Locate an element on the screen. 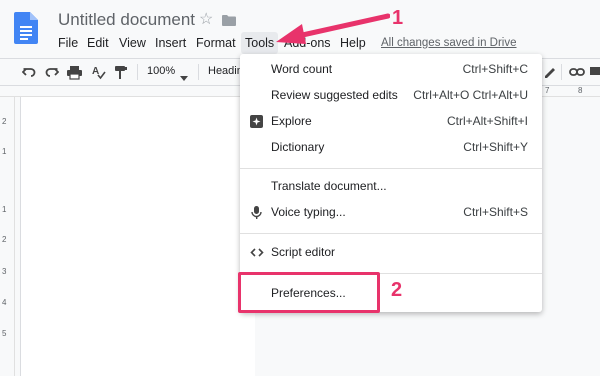 This screenshot has height=376, width=600. menu-insert: Insert is located at coordinates (170, 43).